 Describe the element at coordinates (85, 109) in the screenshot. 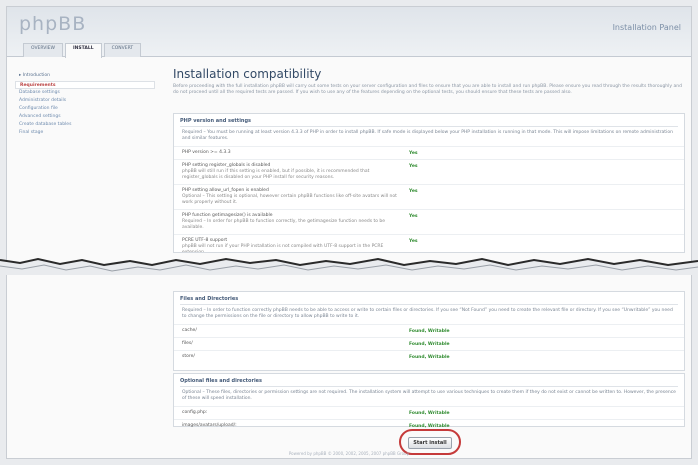

I see `sidebar-item-configuration-file: Configuration file` at that location.